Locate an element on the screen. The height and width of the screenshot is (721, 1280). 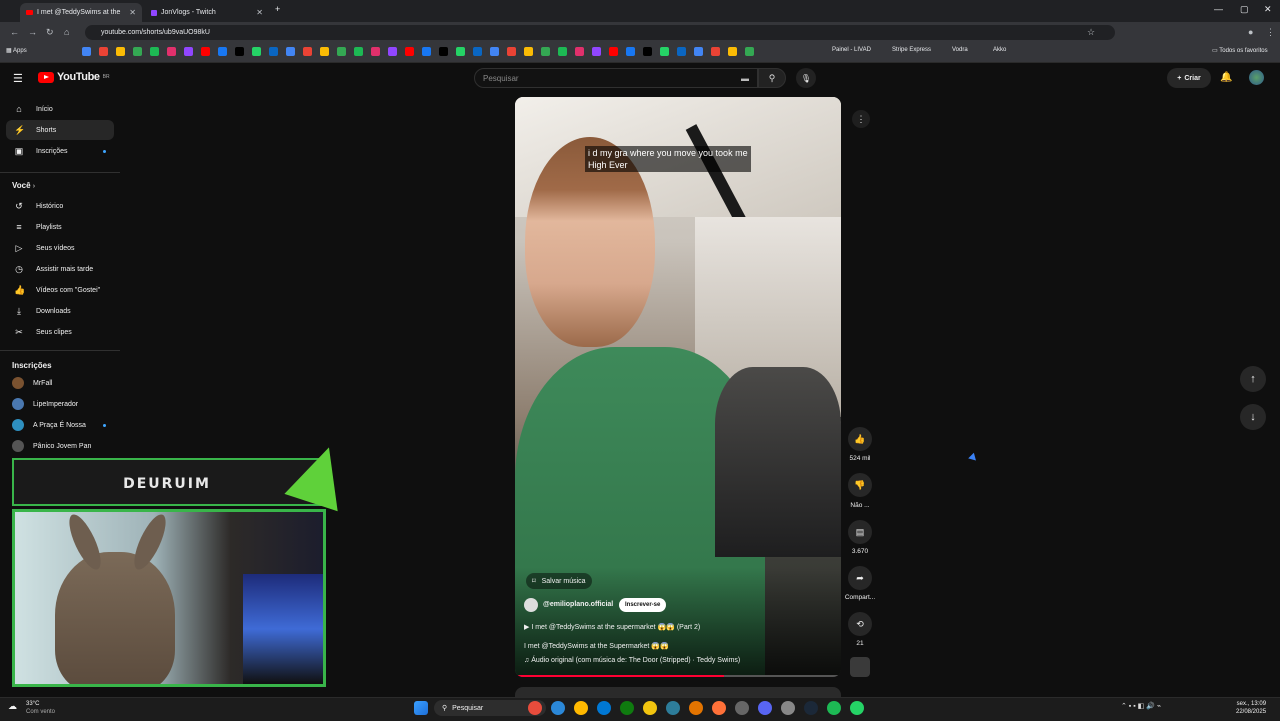
subscribe-button: Inscrever-se is located at coordinates (643, 605).